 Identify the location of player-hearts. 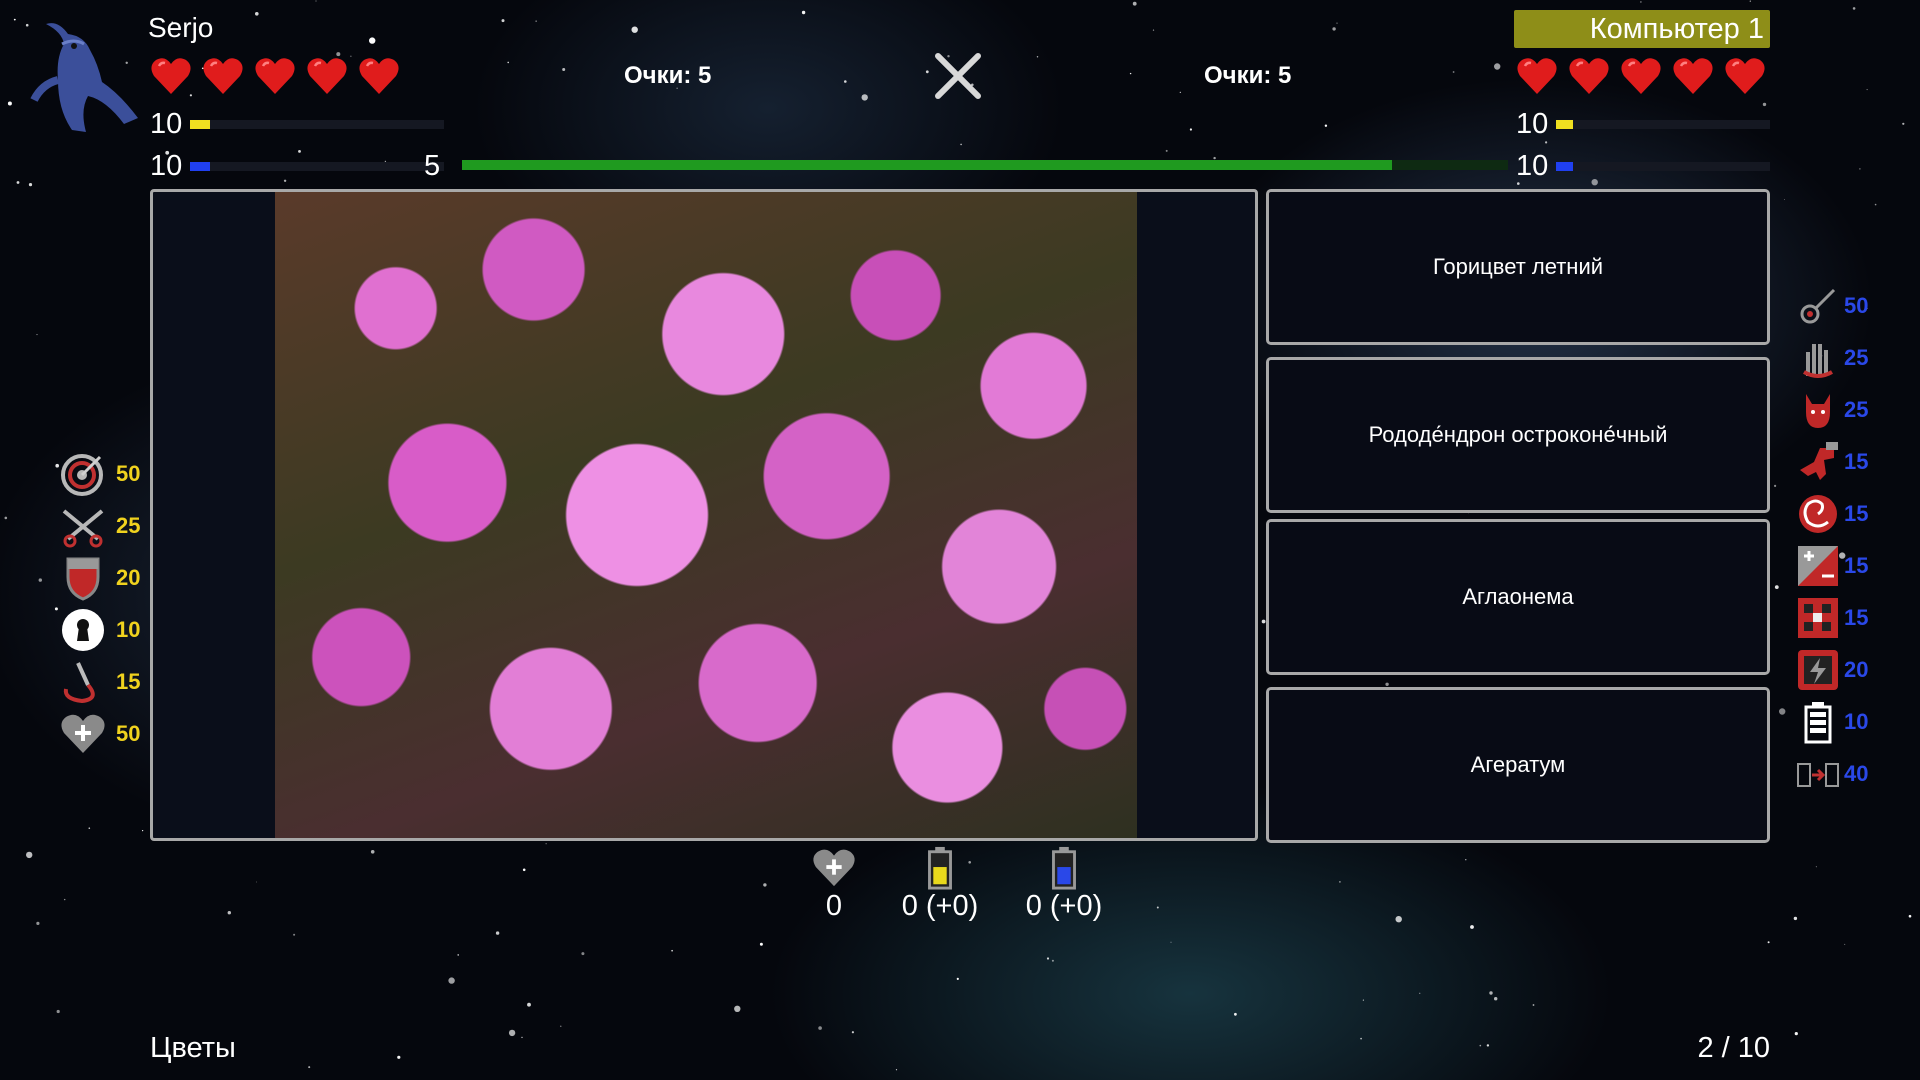
(275, 76).